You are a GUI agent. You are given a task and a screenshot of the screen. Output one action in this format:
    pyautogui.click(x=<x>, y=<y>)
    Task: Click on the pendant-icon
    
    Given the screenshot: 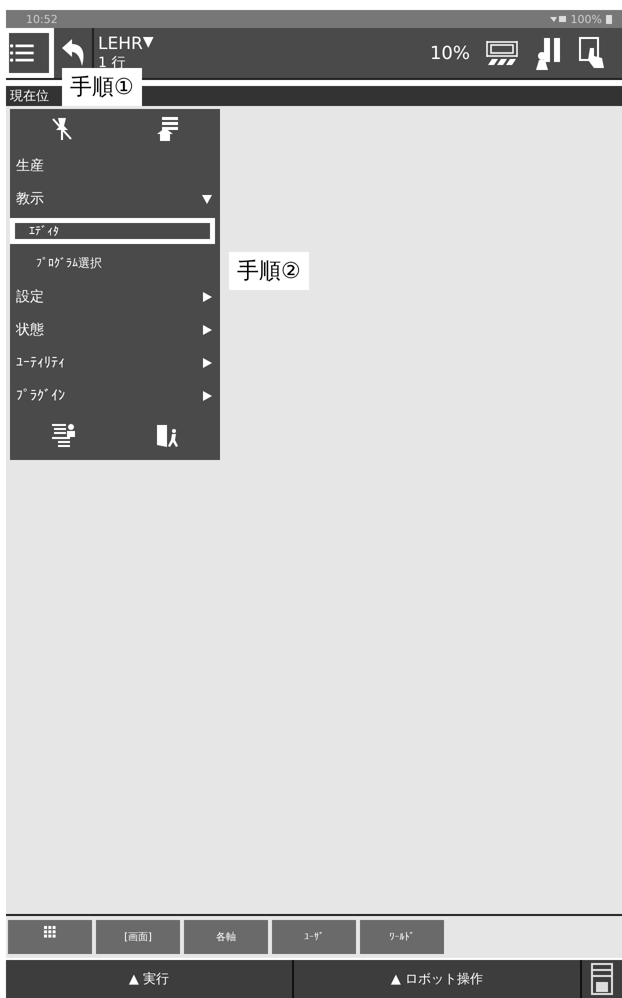 What is the action you would take?
    pyautogui.click(x=602, y=979)
    